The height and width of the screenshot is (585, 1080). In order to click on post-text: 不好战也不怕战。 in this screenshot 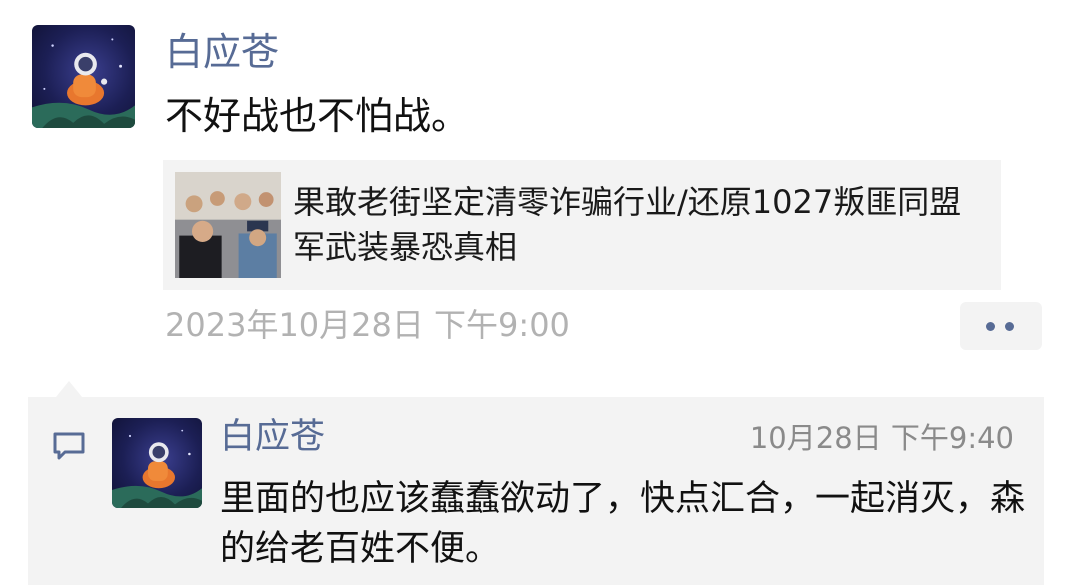, I will do `click(317, 116)`.